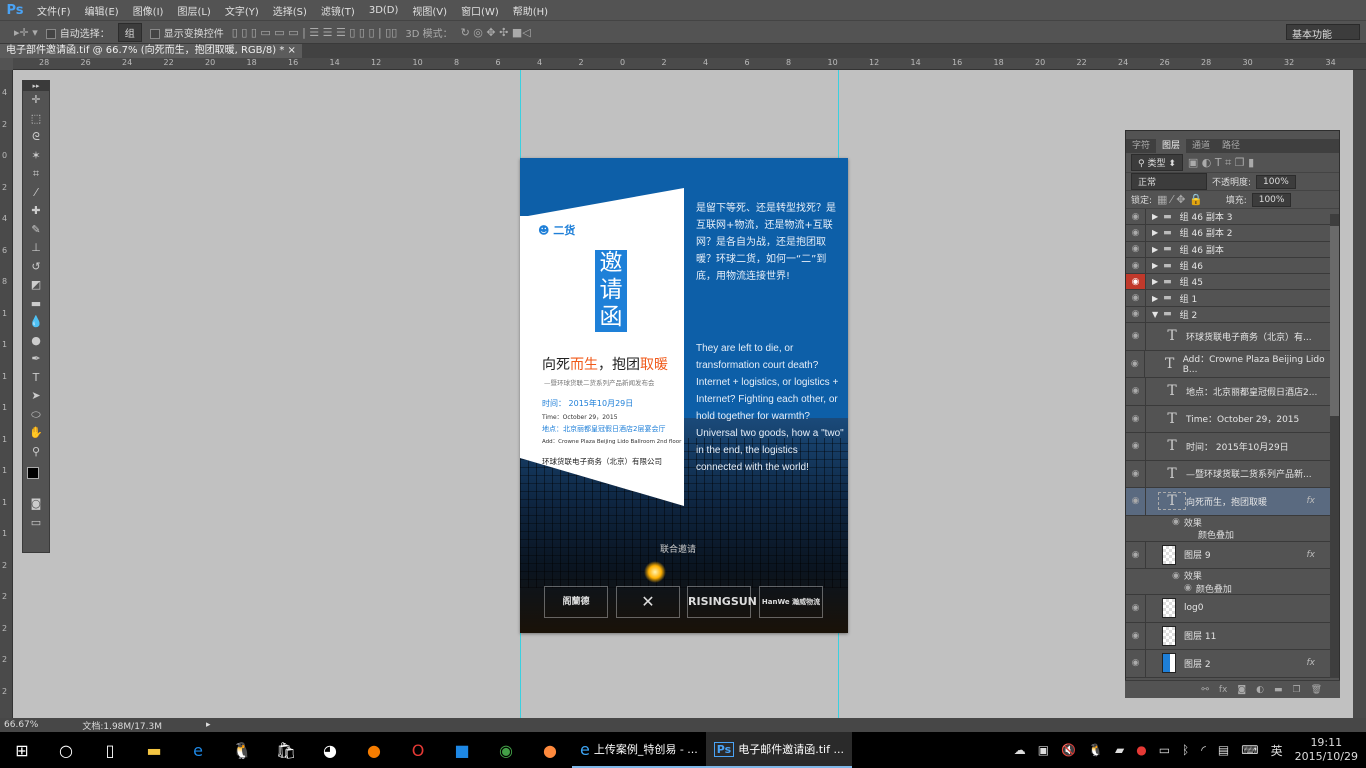 The height and width of the screenshot is (768, 1366). I want to click on expanded-arrow-icon: ▼, so click(1155, 314).